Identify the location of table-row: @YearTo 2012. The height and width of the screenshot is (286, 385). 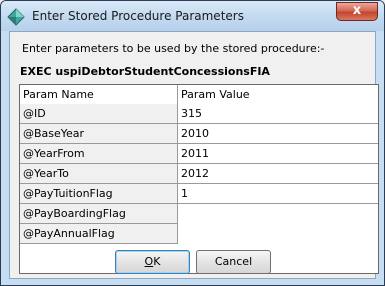
(199, 174).